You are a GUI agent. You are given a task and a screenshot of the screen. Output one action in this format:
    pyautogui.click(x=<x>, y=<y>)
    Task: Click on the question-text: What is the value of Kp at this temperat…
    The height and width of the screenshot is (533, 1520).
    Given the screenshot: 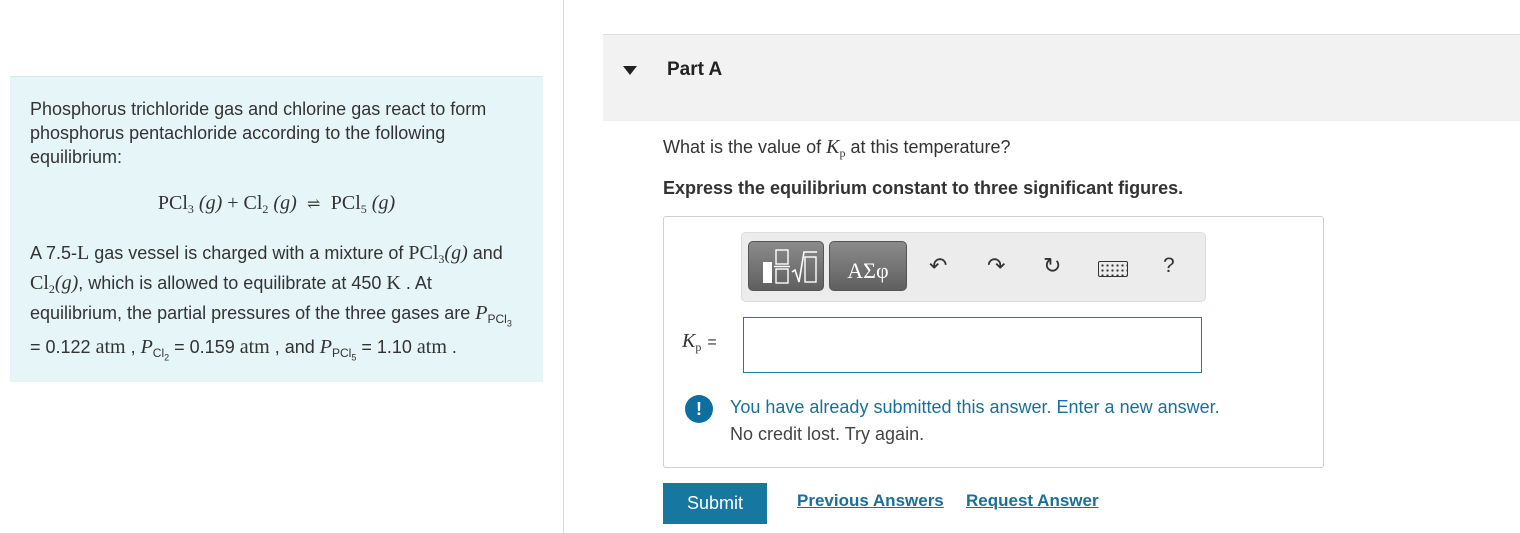 What is the action you would take?
    pyautogui.click(x=837, y=148)
    